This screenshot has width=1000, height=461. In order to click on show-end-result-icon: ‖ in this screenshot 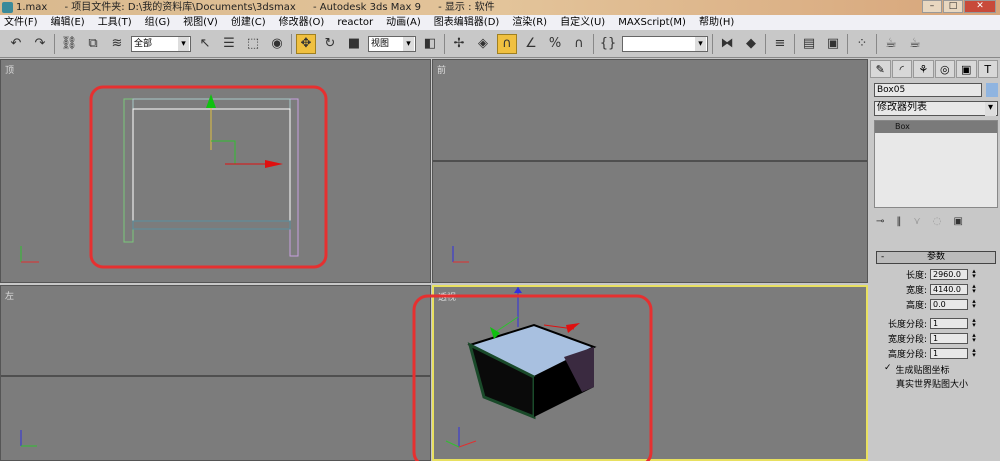, I will do `click(898, 221)`.